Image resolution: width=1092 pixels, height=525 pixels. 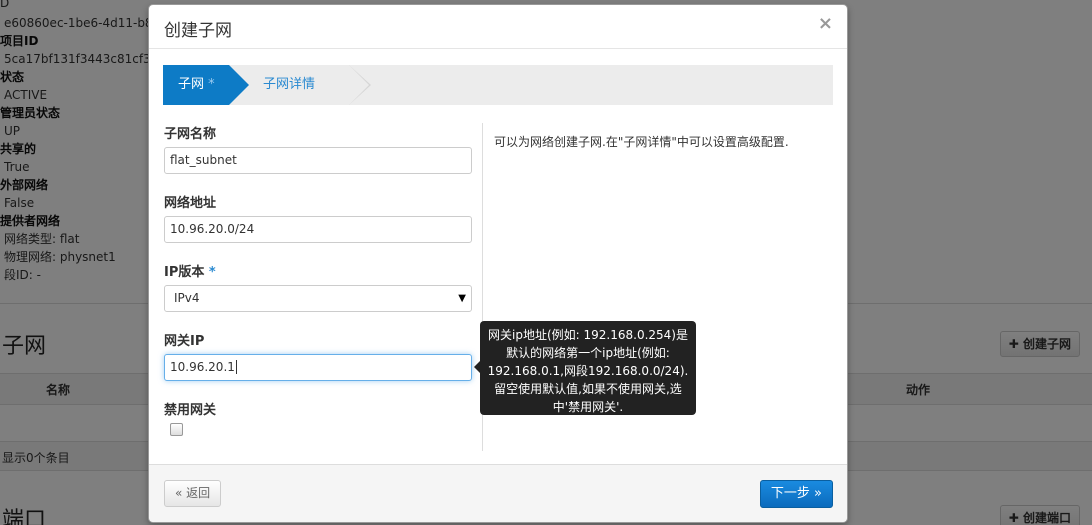 I want to click on field-gateway-ip: 网关IP 10.96.20.1, so click(x=319, y=355).